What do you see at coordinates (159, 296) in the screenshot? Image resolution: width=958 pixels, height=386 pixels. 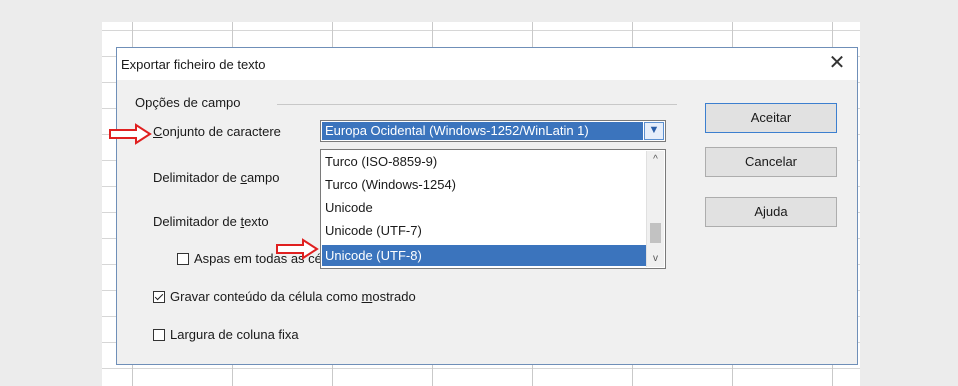 I see `save-as-displayed-checkbox` at bounding box center [159, 296].